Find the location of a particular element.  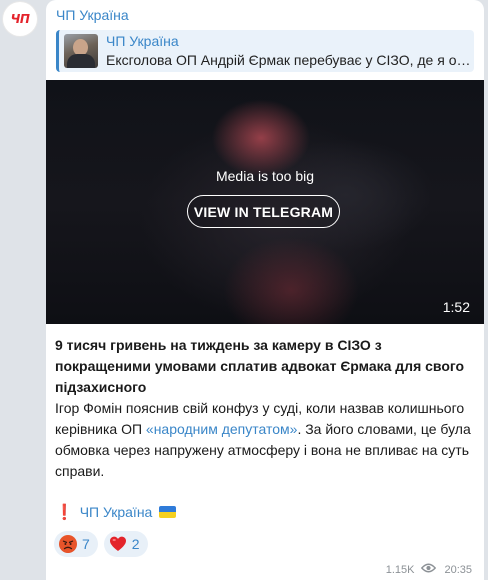

reply-thumbnail is located at coordinates (81, 51).